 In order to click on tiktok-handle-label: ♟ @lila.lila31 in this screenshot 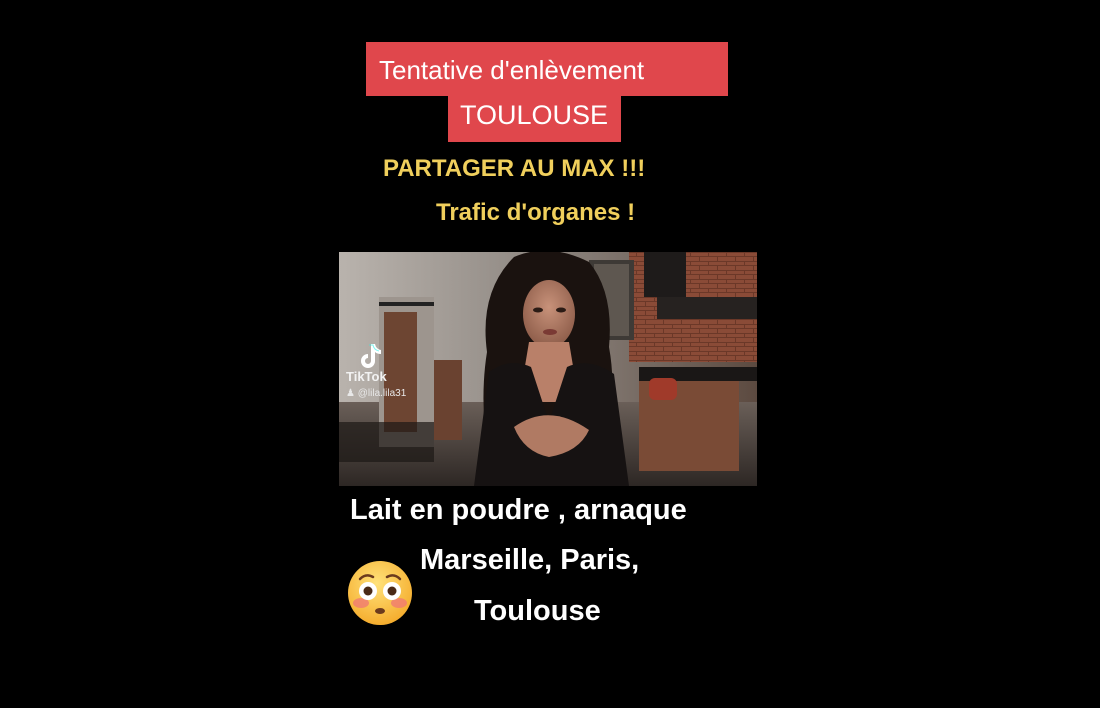, I will do `click(376, 393)`.